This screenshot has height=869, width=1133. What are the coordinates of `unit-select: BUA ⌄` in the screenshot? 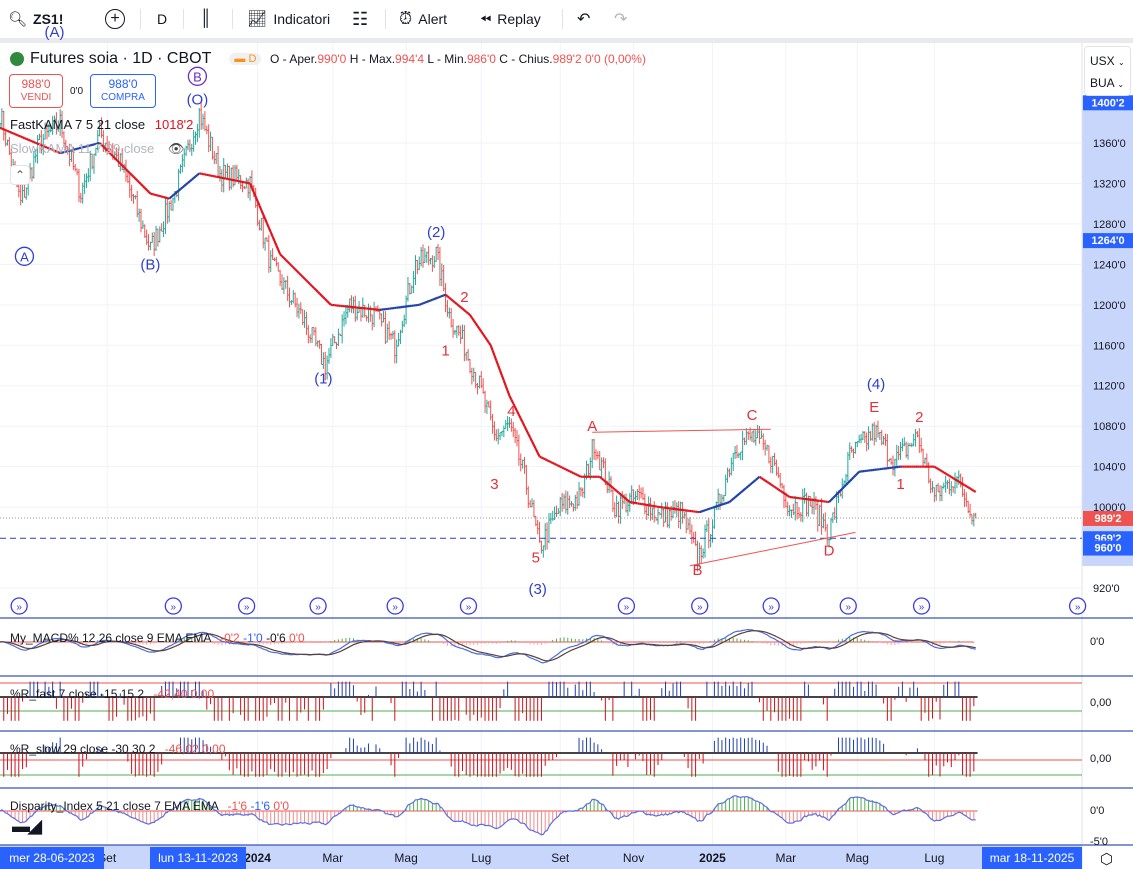 It's located at (1107, 84).